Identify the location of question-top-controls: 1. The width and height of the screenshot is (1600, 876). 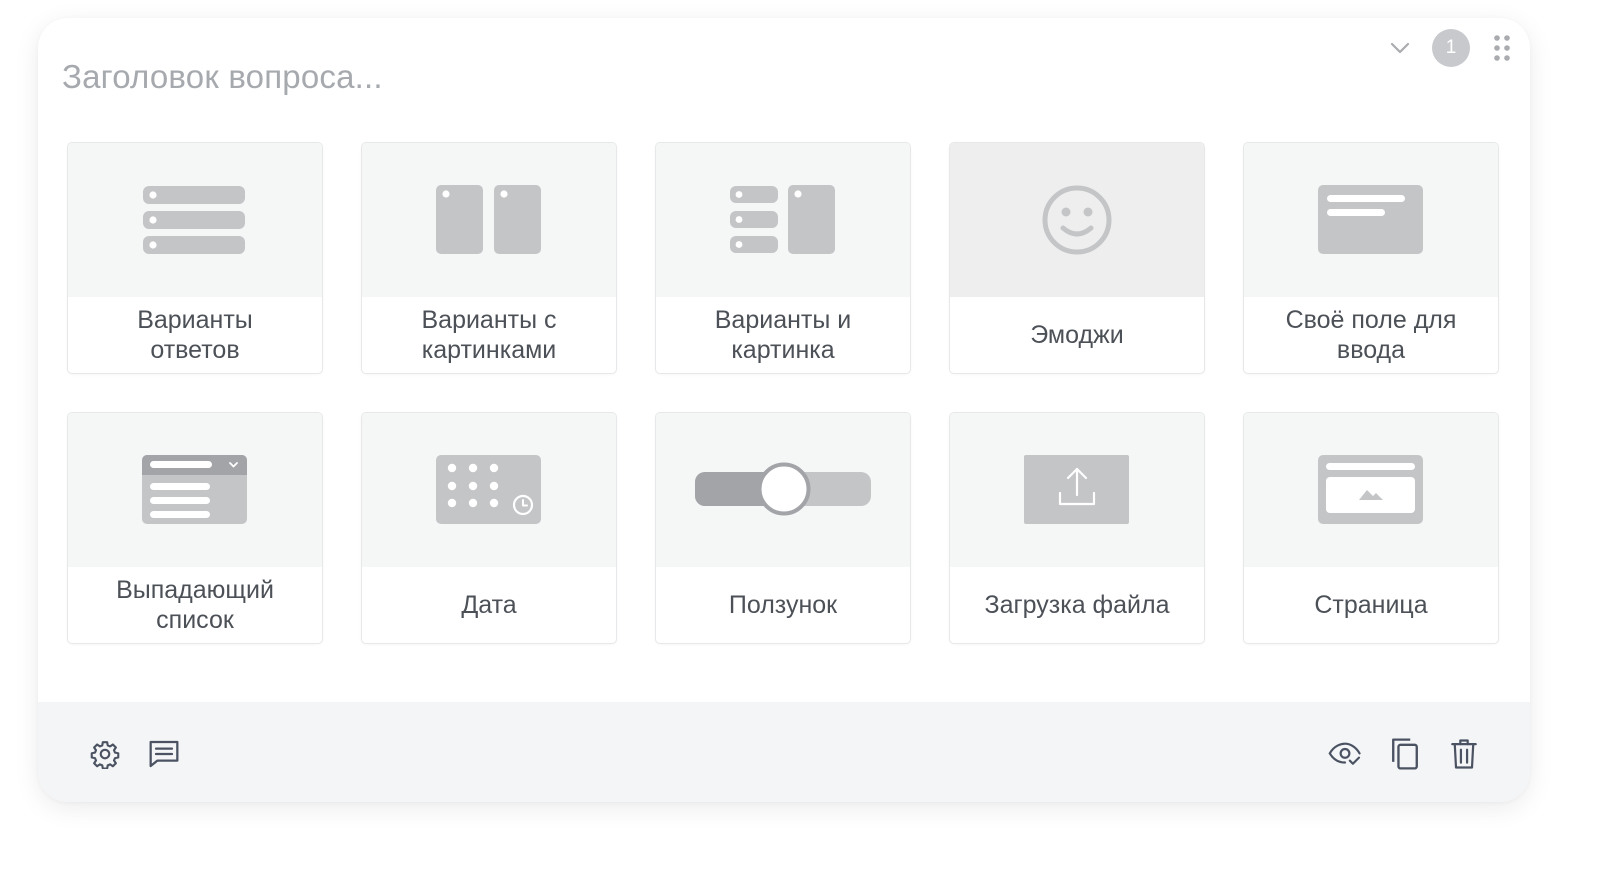
(1448, 48).